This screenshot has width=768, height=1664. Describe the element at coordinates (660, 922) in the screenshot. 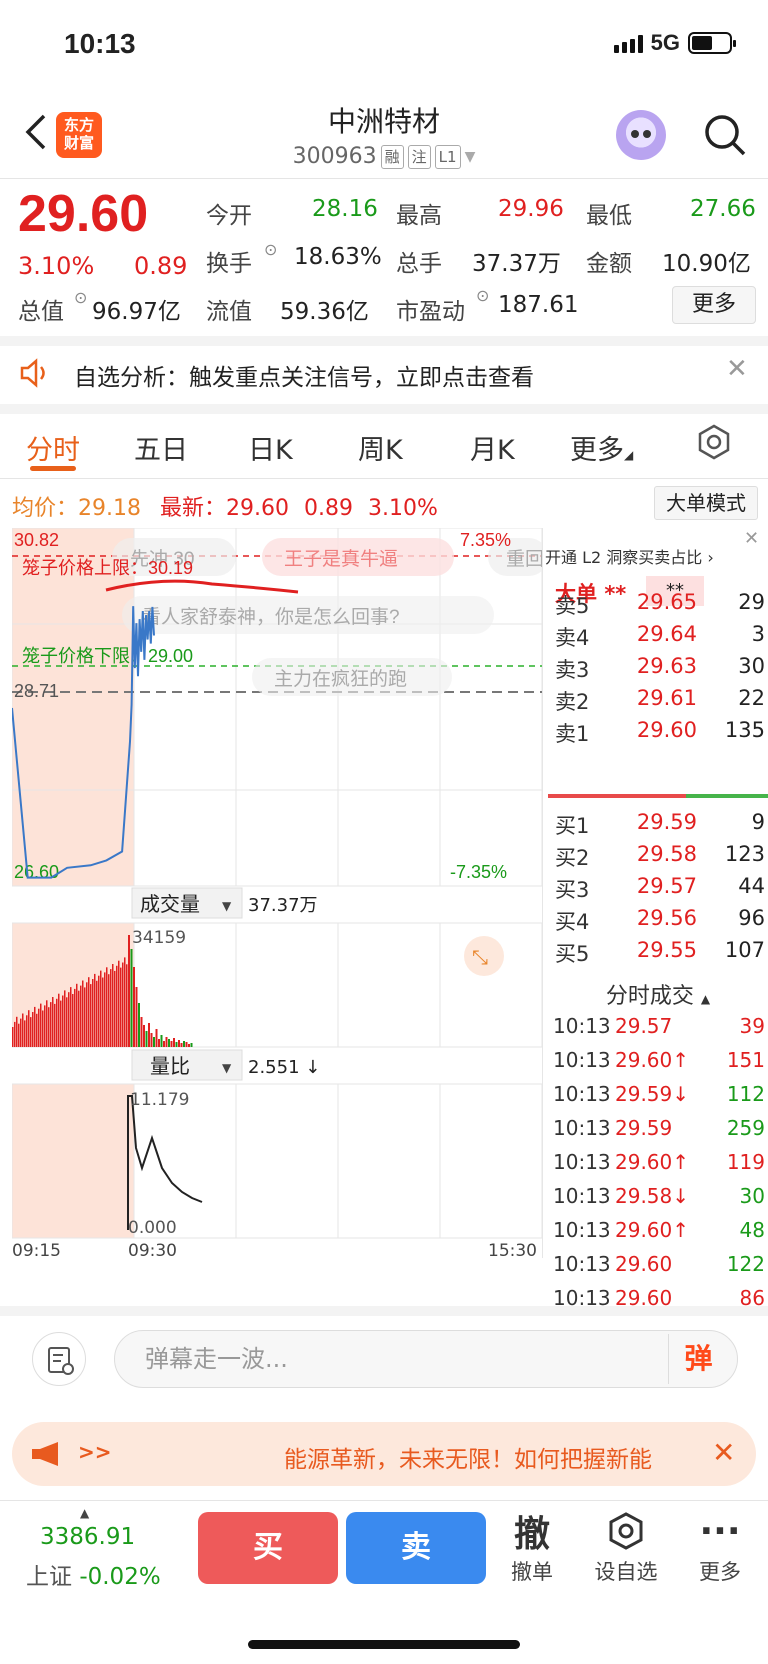

I see `buy-level-row: 买4 29.56 96` at that location.